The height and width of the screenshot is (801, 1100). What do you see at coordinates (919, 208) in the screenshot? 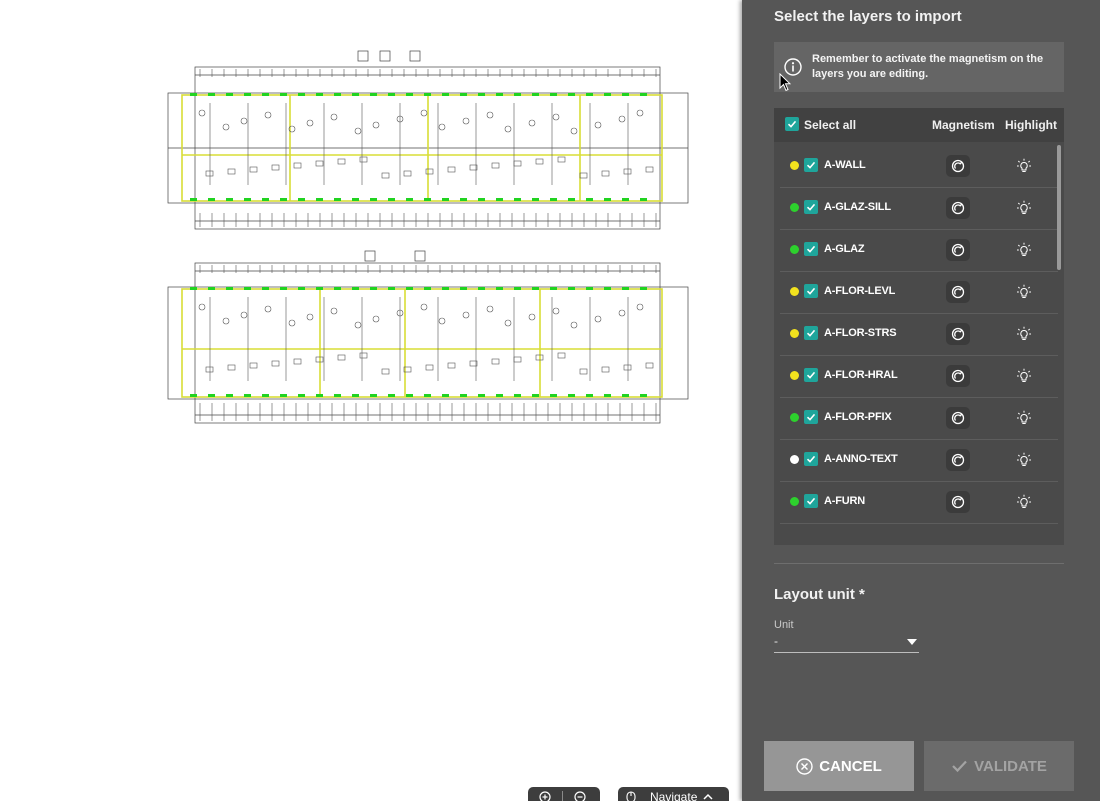
I see `layer-row: A-GLAZ-SILL` at bounding box center [919, 208].